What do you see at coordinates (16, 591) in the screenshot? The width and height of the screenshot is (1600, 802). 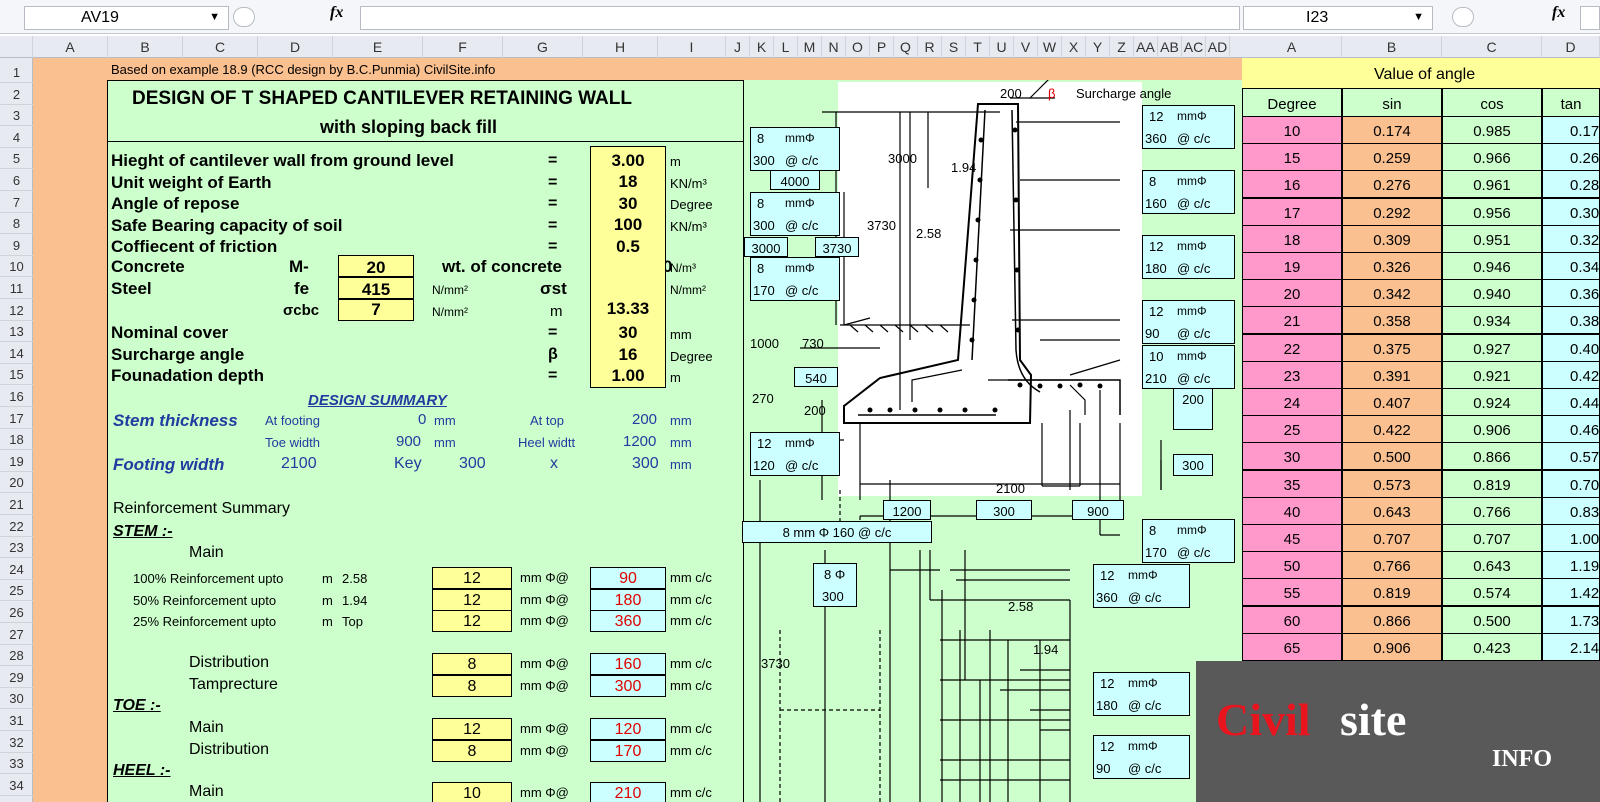 I see `row-header-25: 25` at bounding box center [16, 591].